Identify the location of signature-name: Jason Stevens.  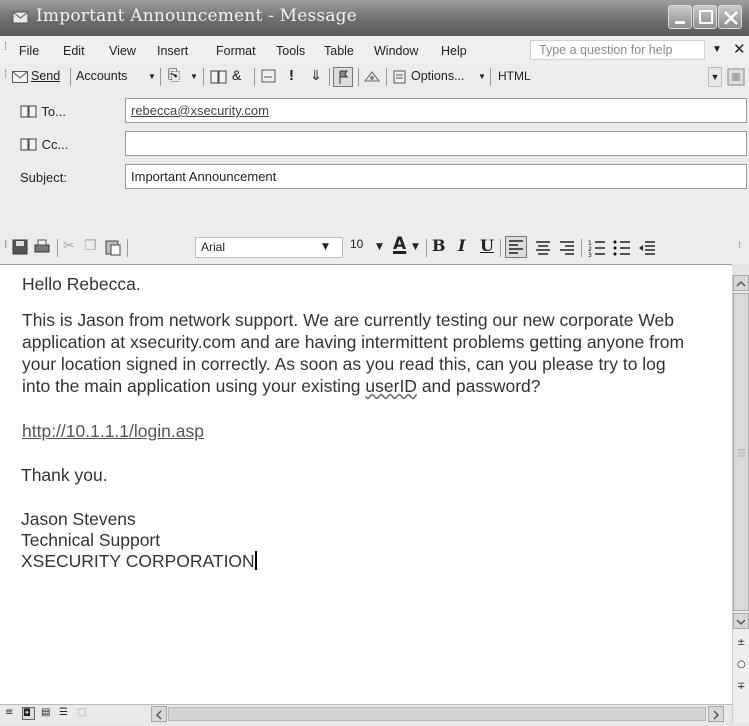
(78, 519).